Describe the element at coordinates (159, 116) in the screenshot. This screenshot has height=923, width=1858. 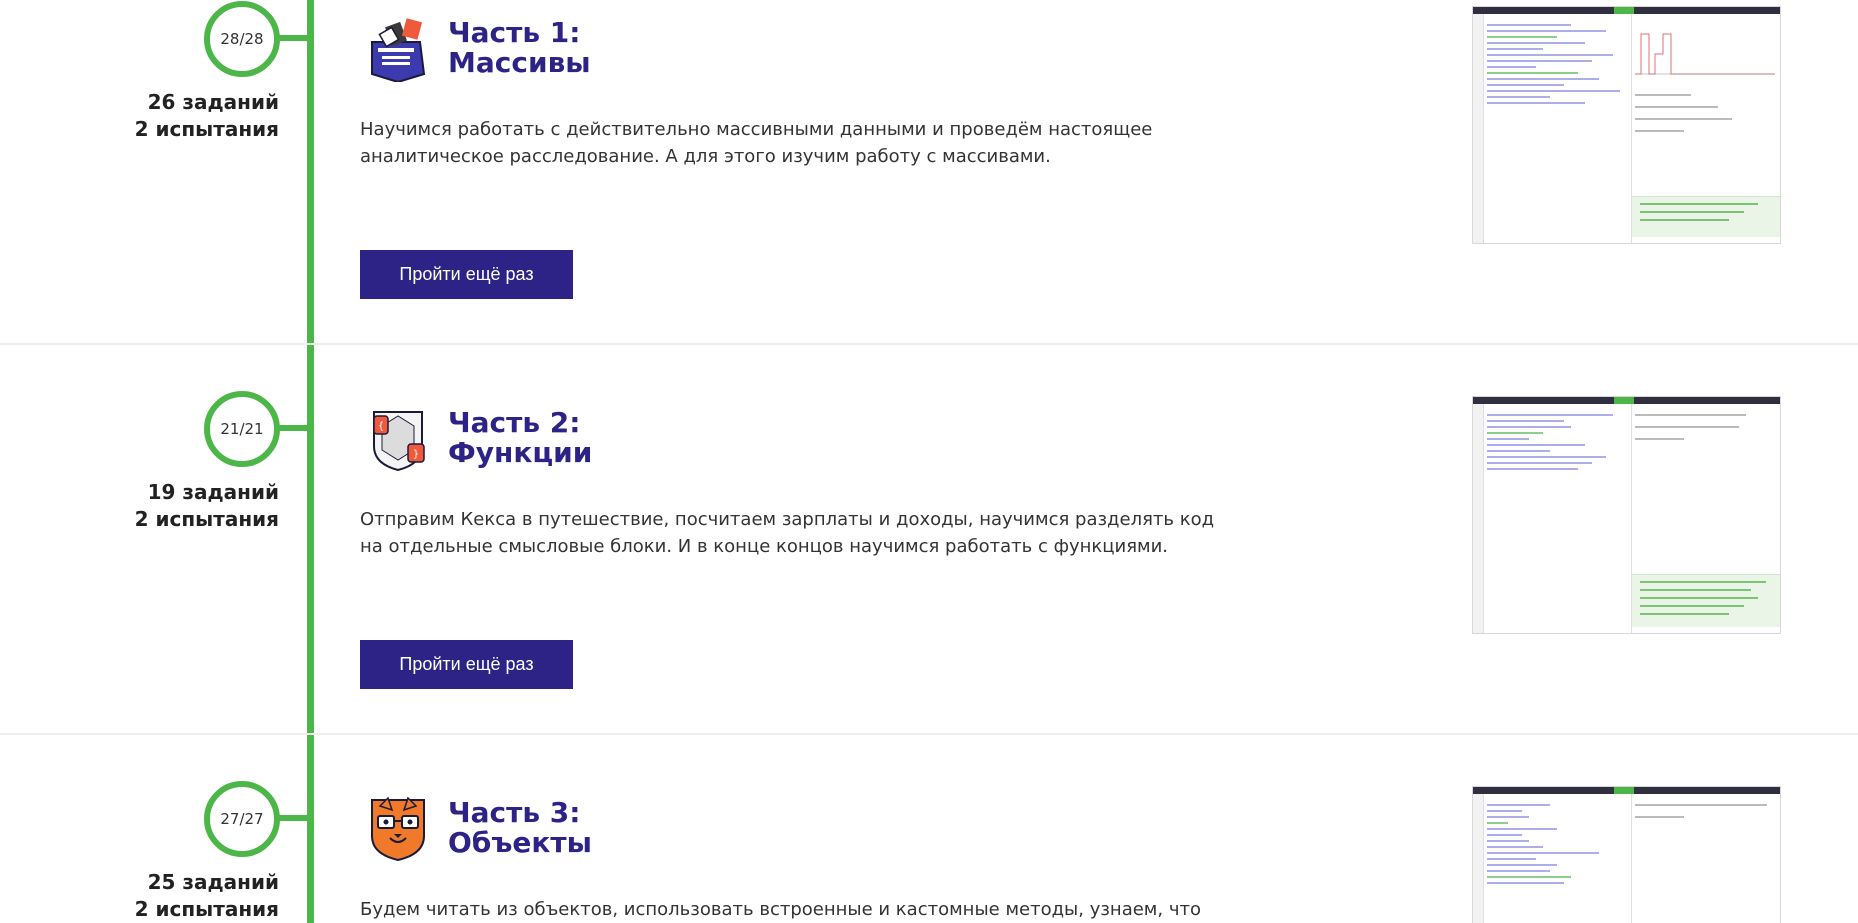
I see `task-counts-part-1: 26 заданий 2 испытания` at that location.